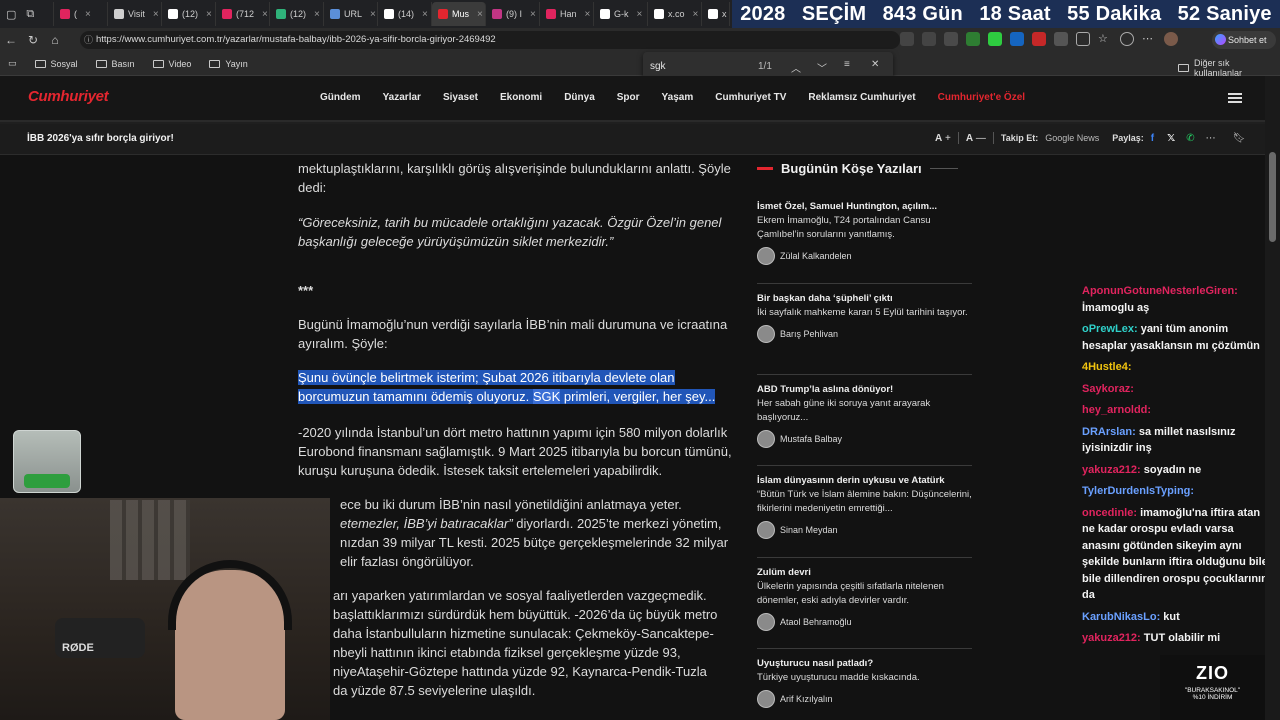 This screenshot has height=720, width=1280. I want to click on column-title: Uyuşturucu nasıl patladı?, so click(864, 664).